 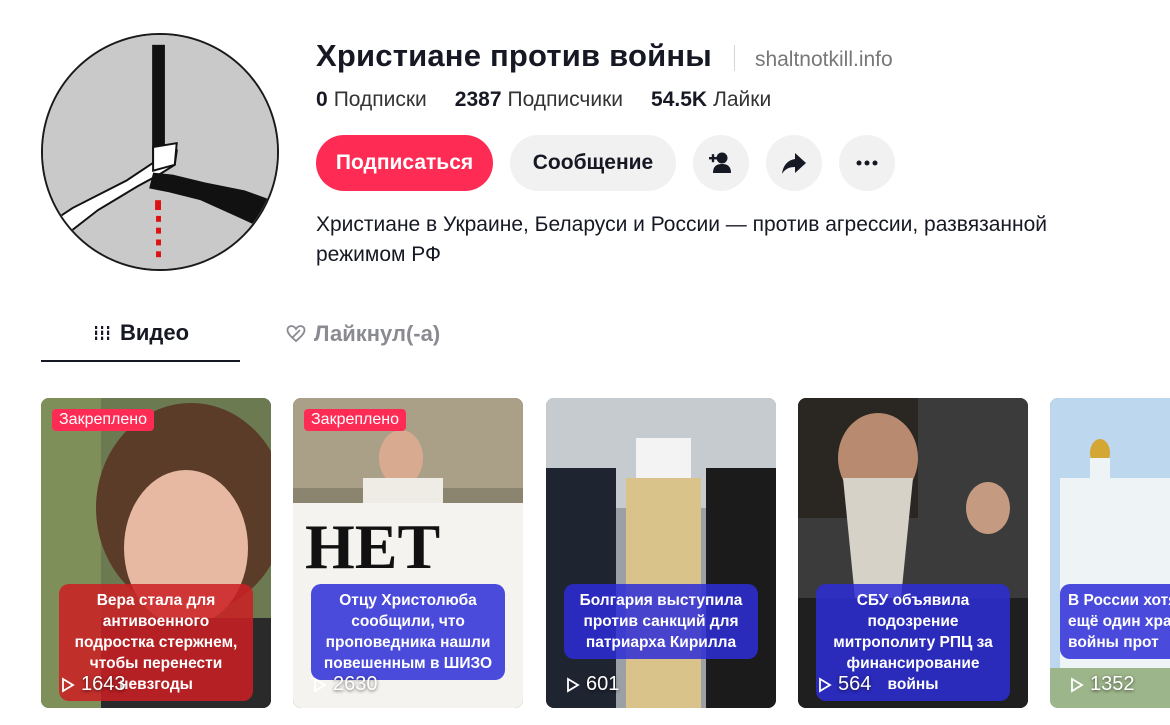 What do you see at coordinates (565, 99) in the screenshot?
I see `stat-followers-label: Подписчики` at bounding box center [565, 99].